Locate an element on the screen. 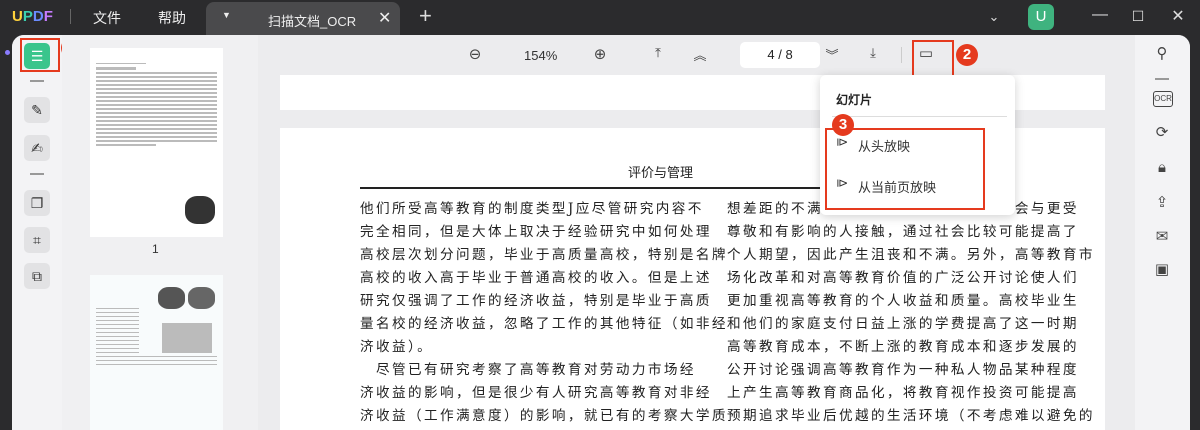 This screenshot has height=430, width=1200. menu-file: 文件 is located at coordinates (107, 18).